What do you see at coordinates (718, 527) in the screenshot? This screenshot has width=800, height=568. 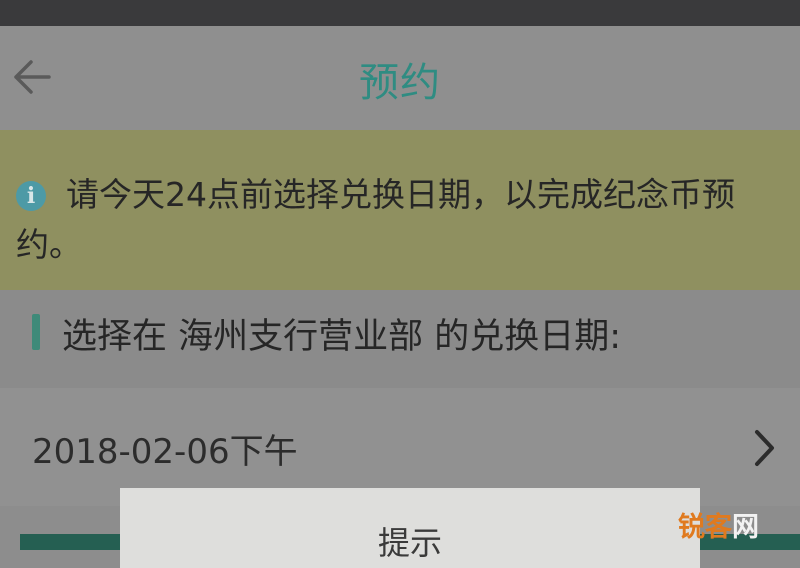 I see `watermark-logo: 锐客网` at bounding box center [718, 527].